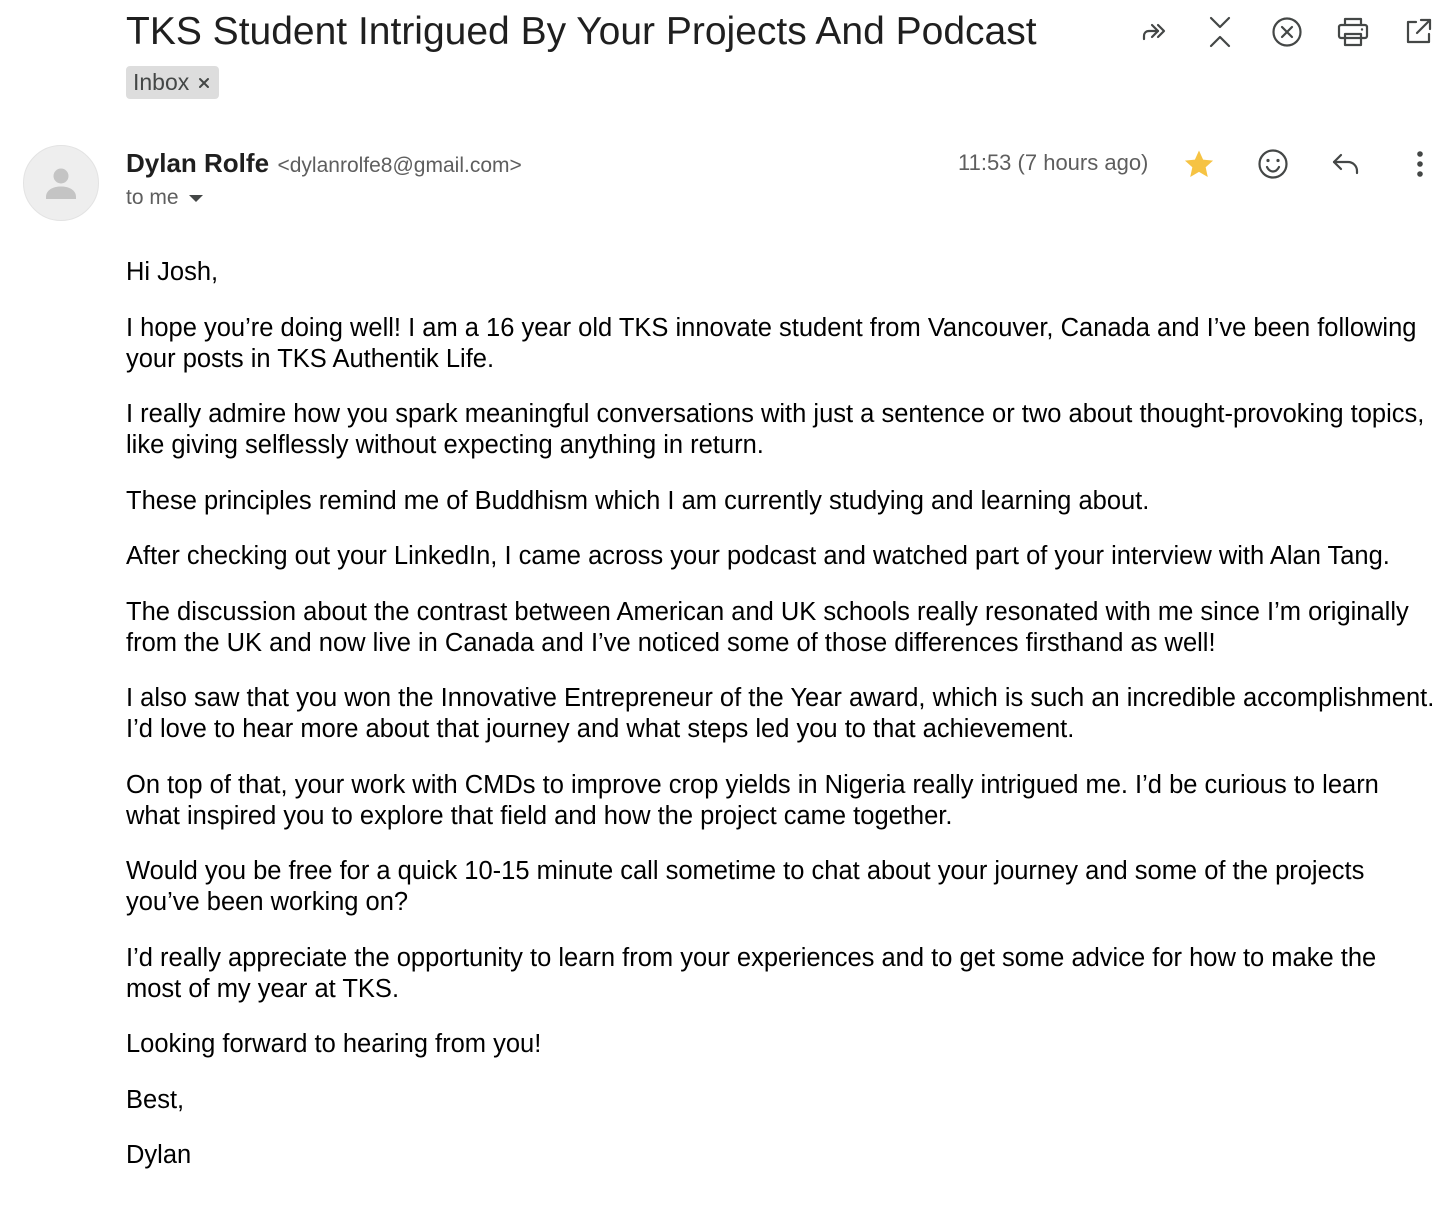 The image size is (1456, 1209). Describe the element at coordinates (1313, 164) in the screenshot. I see `message-toolbar` at that location.